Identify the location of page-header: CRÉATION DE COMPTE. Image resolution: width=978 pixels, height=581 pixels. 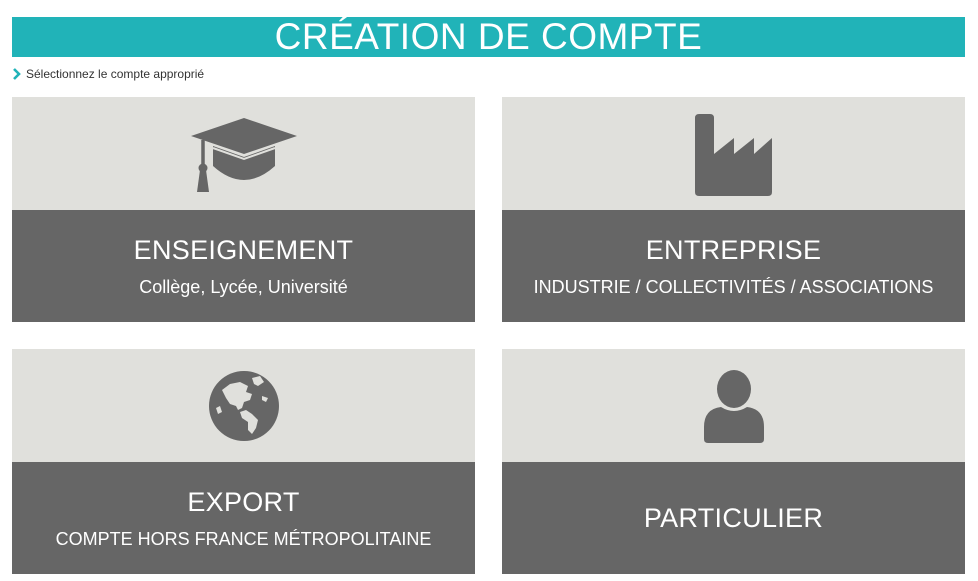
(488, 37).